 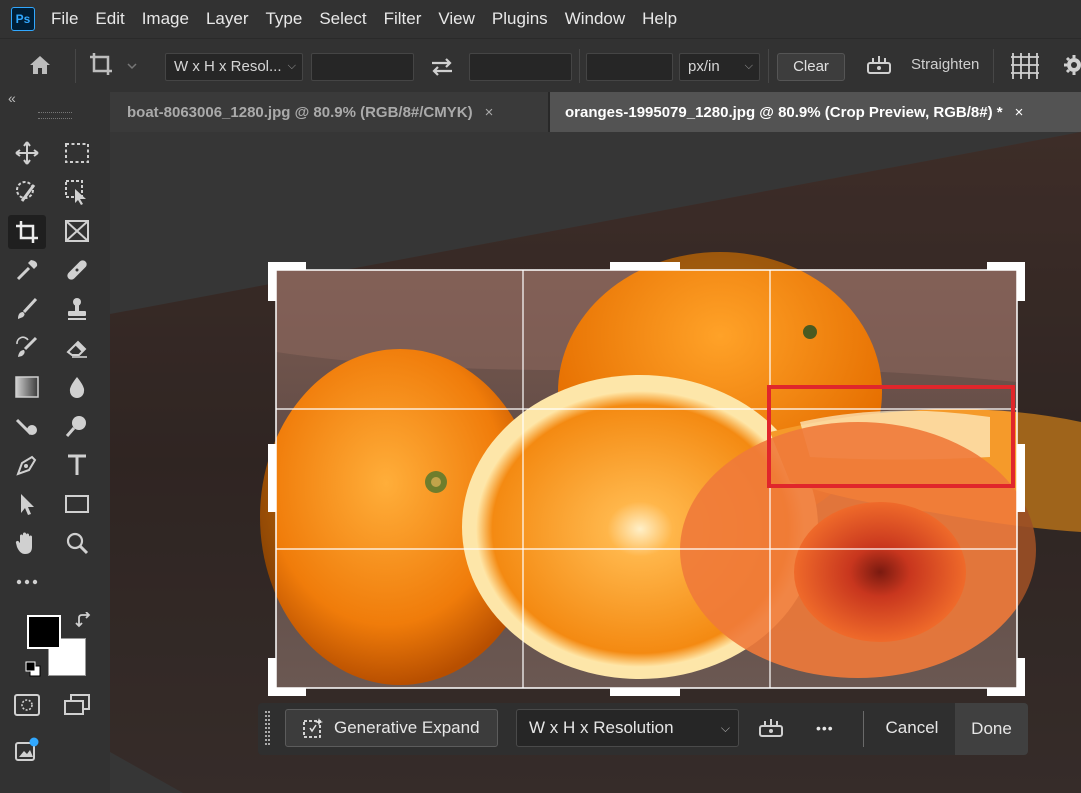 What do you see at coordinates (77, 153) in the screenshot?
I see `marquee-tool-icon` at bounding box center [77, 153].